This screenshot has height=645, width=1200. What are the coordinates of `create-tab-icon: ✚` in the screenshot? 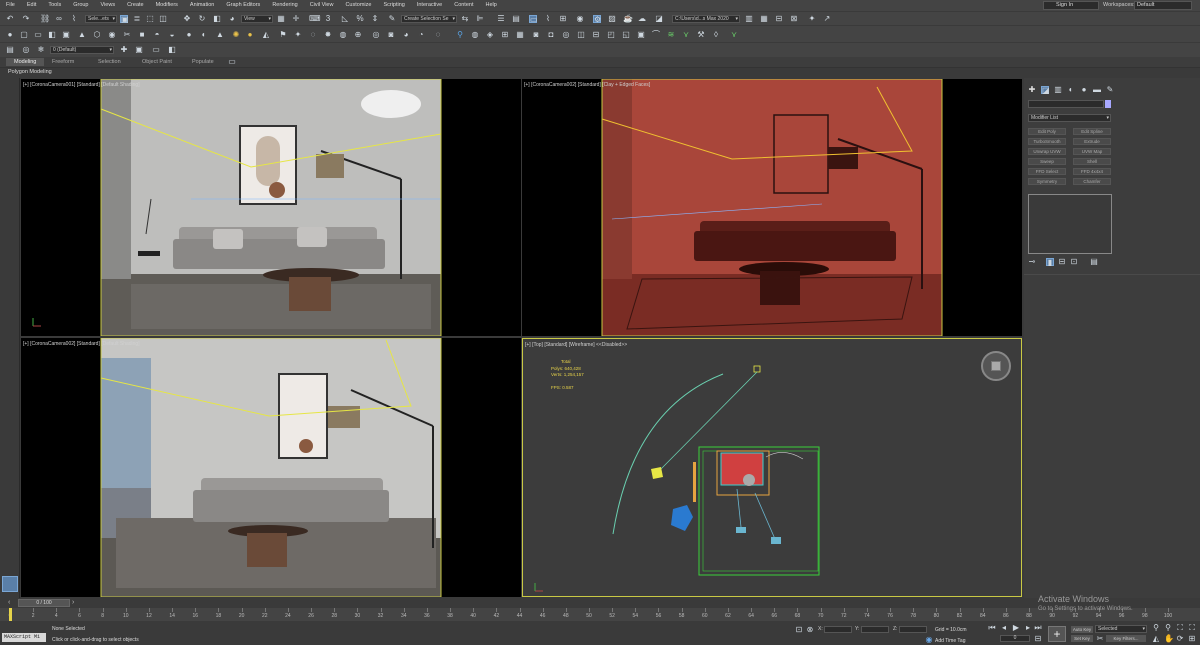 It's located at (1032, 90).